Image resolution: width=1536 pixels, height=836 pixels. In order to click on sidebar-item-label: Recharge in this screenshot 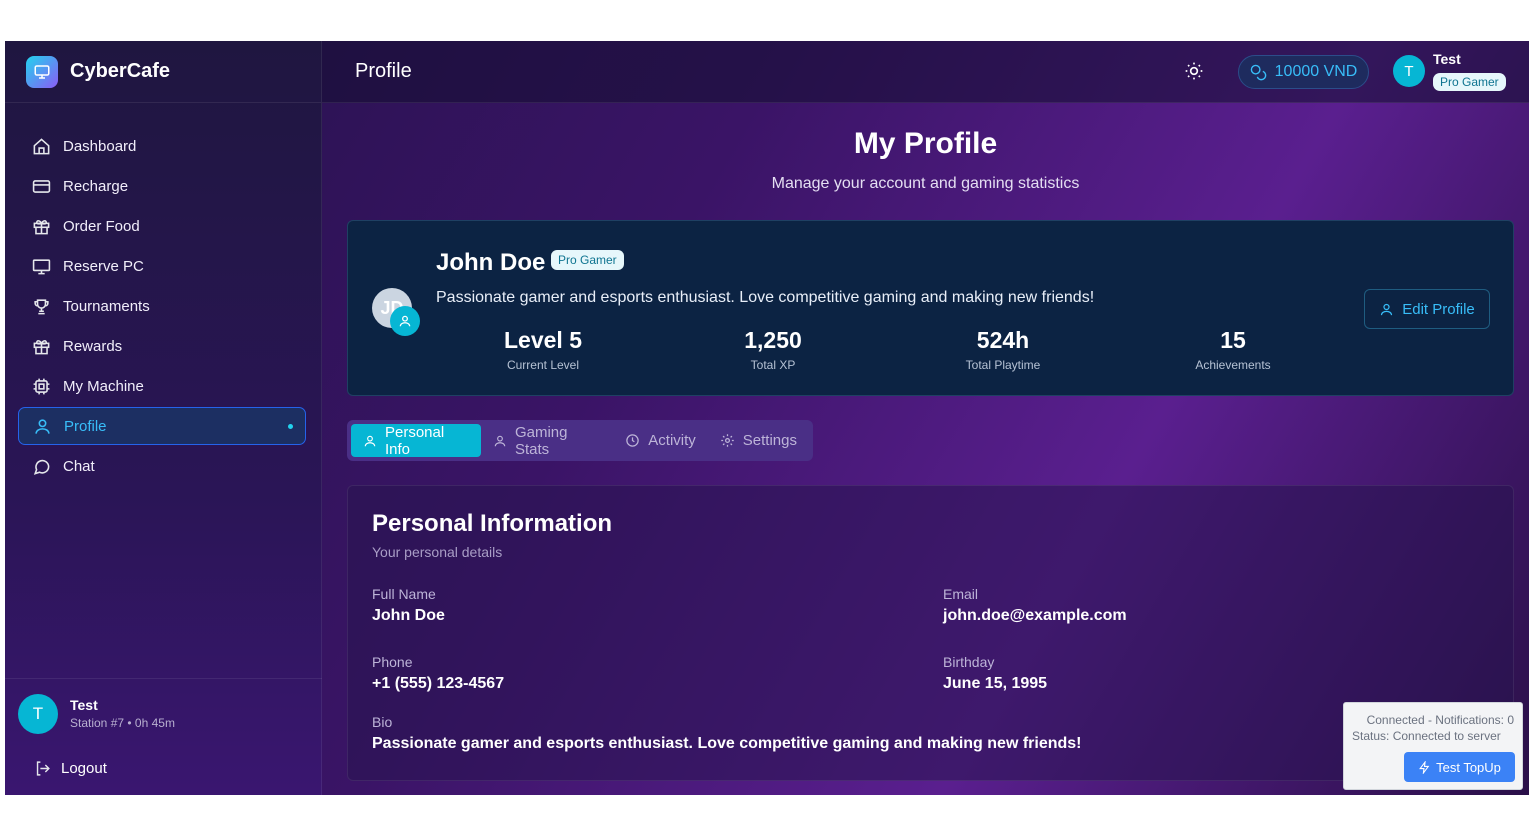, I will do `click(96, 186)`.